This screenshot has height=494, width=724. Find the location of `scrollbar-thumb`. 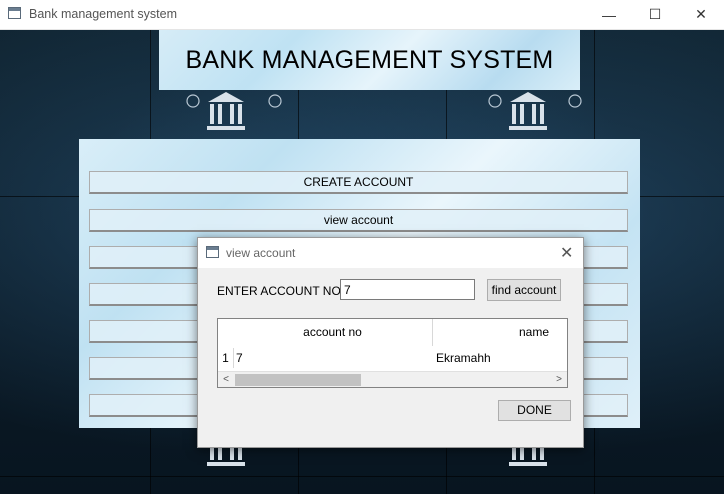

scrollbar-thumb is located at coordinates (298, 380).